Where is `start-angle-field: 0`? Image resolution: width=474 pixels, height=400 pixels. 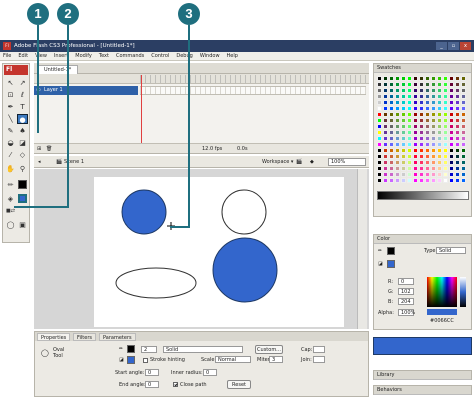 start-angle-field: 0 is located at coordinates (152, 372).